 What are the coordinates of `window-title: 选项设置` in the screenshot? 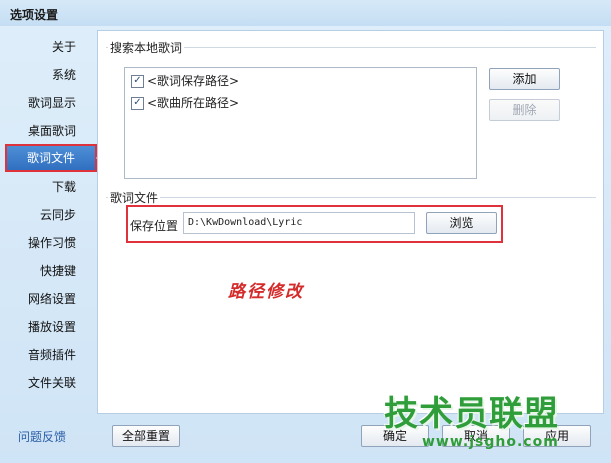 It's located at (34, 15).